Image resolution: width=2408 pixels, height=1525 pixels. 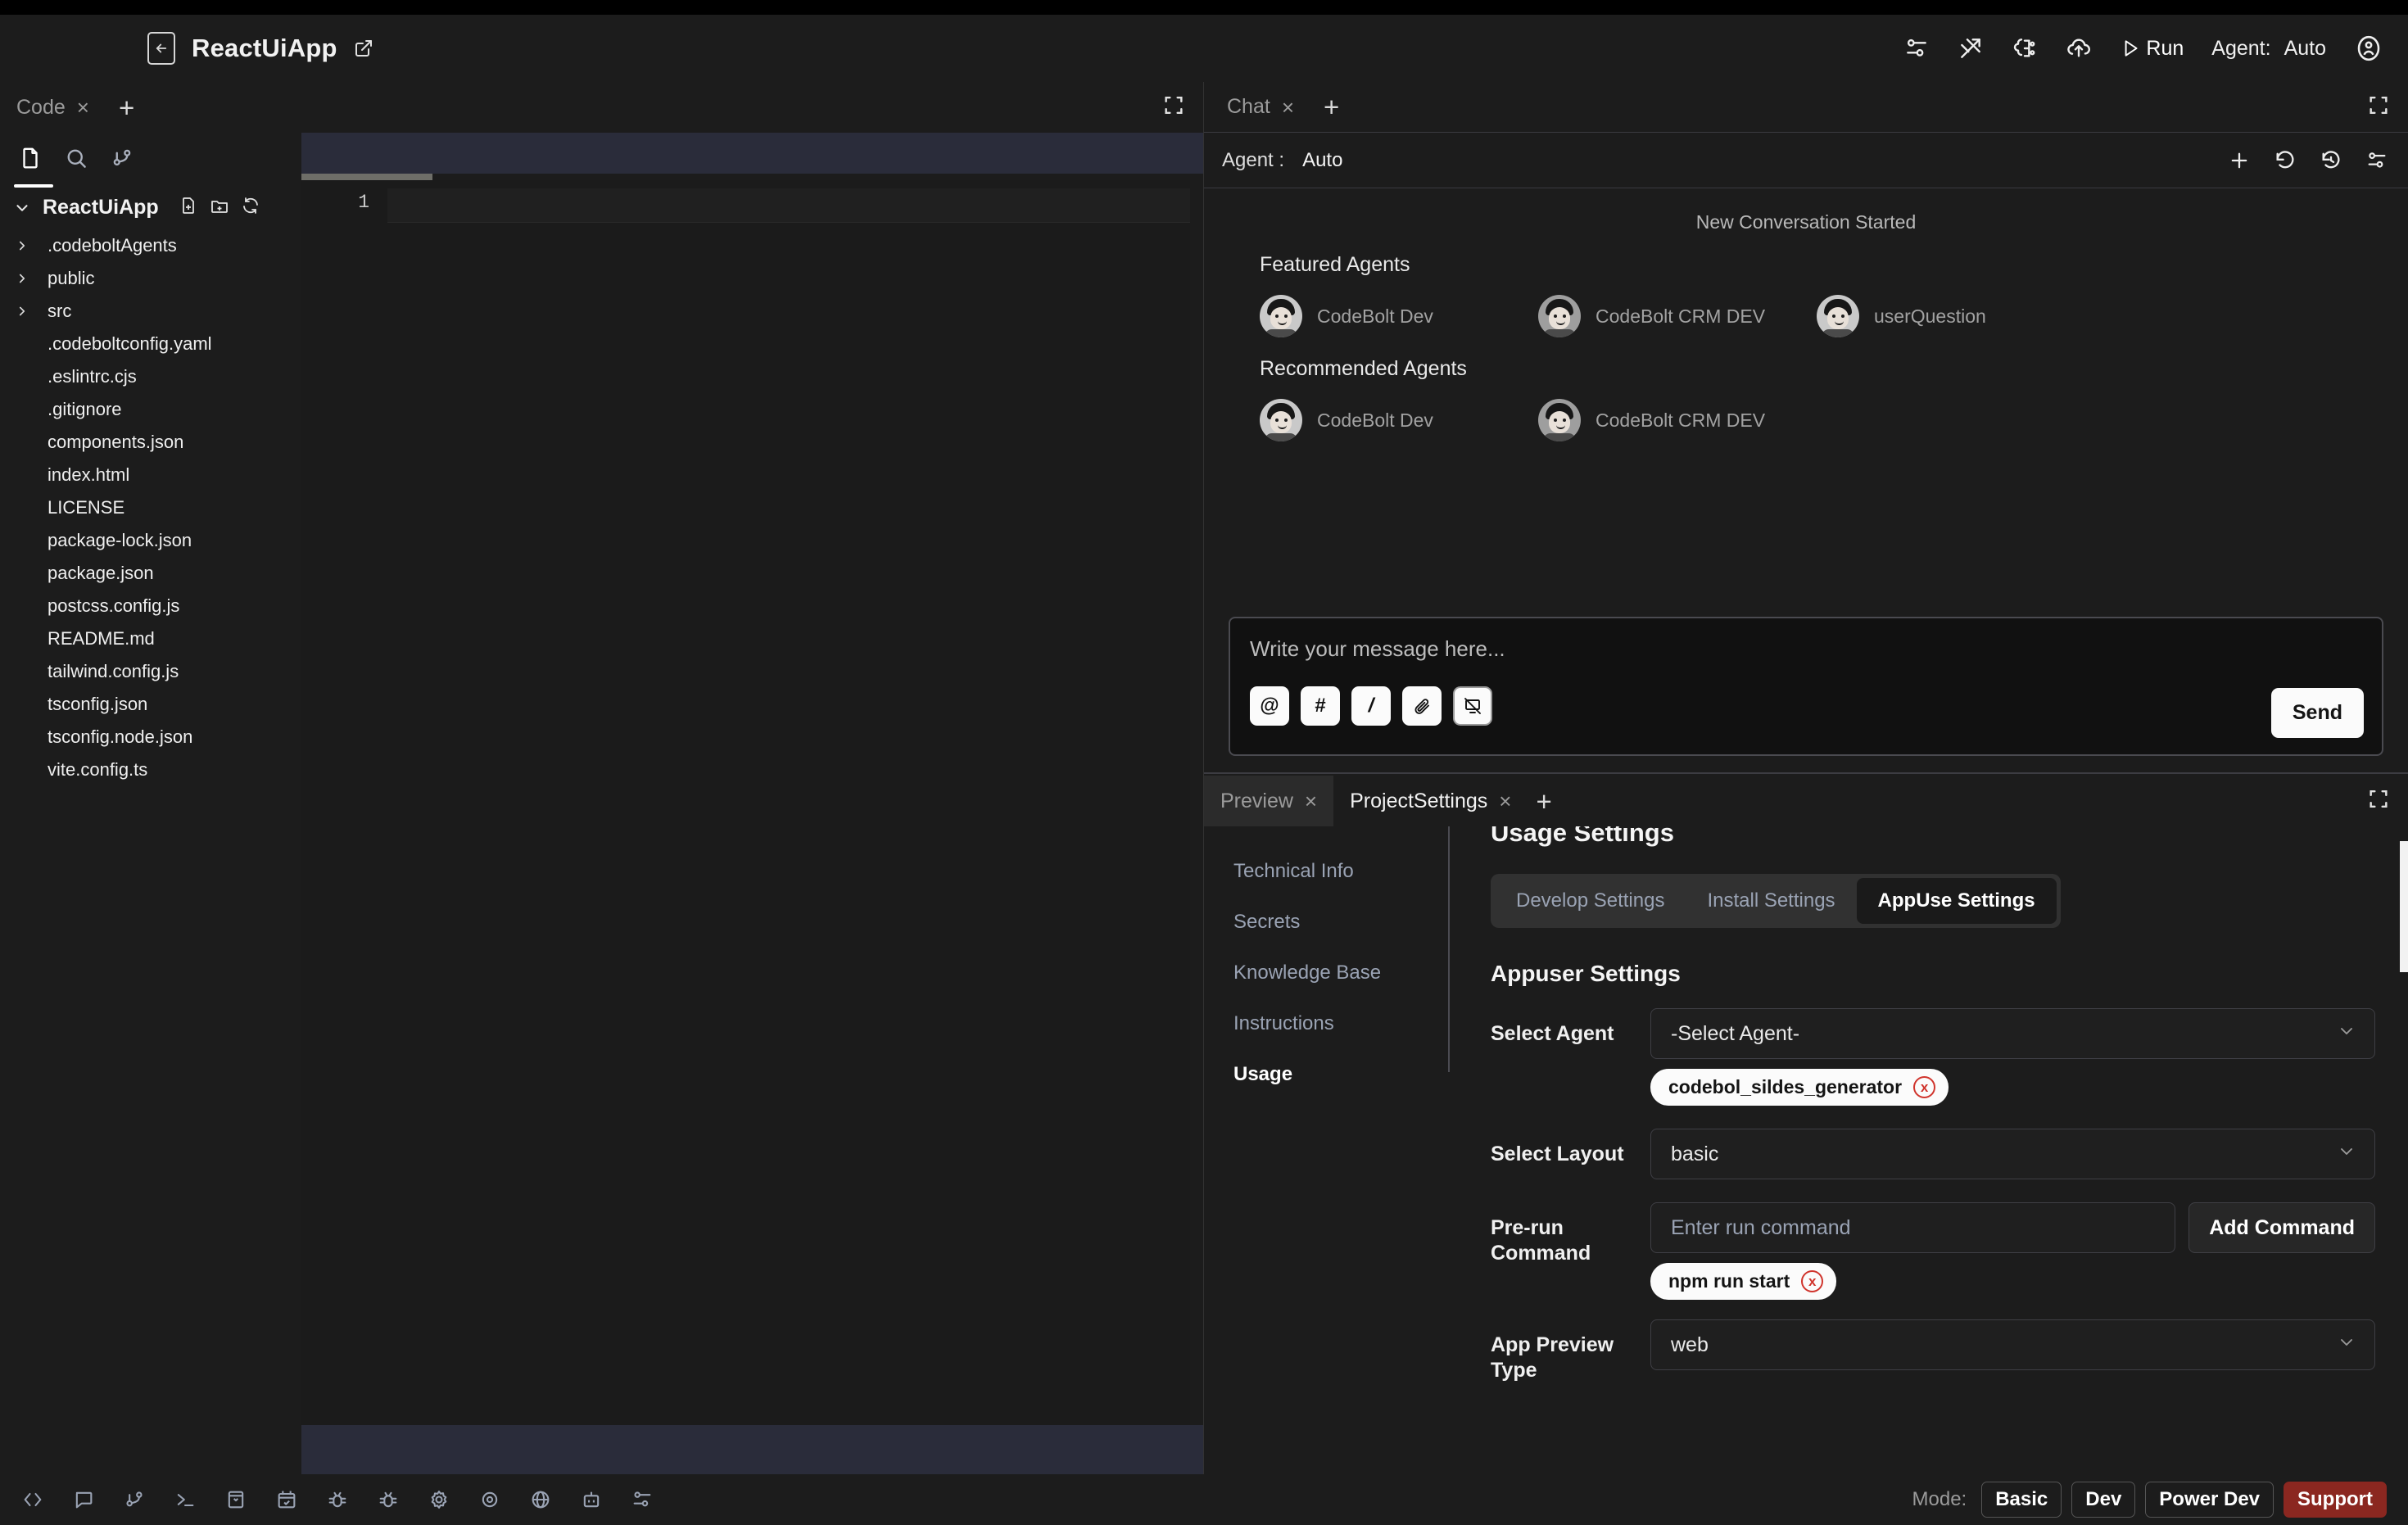 I want to click on tree-item: src, so click(x=150, y=311).